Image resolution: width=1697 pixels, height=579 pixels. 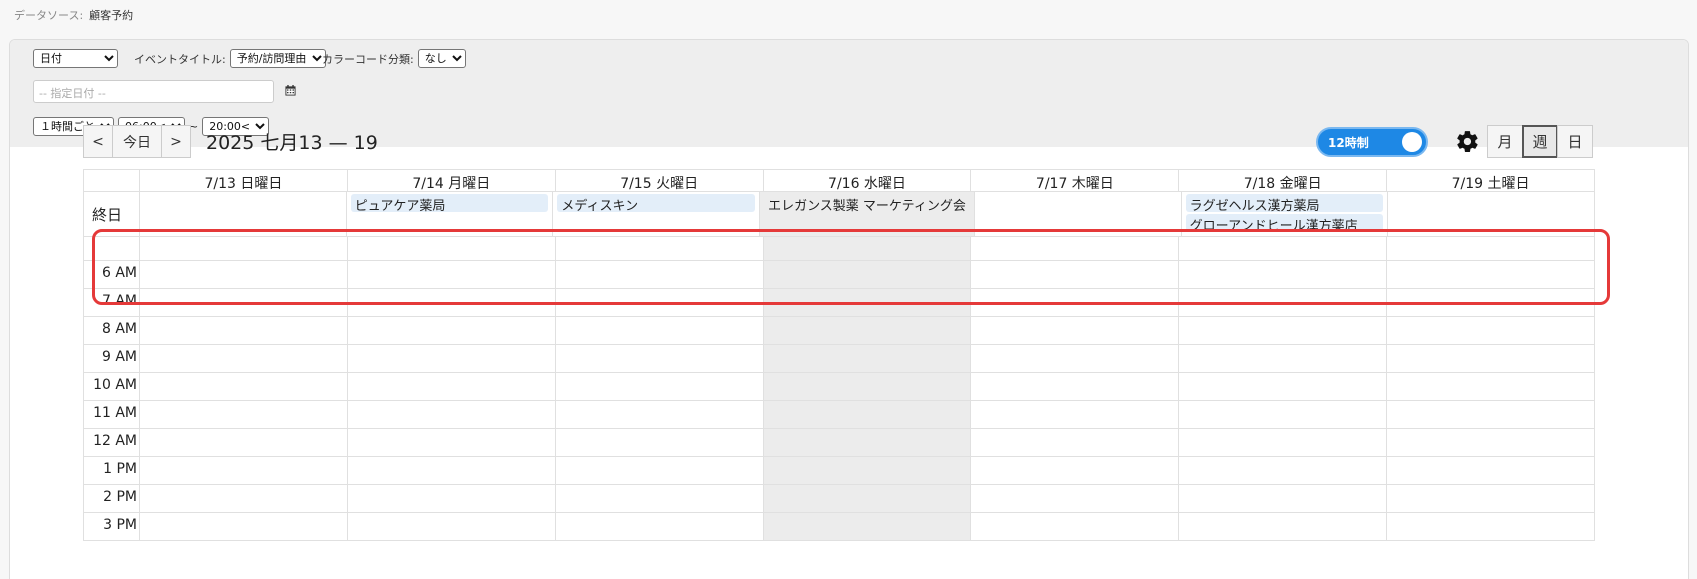 I want to click on next-button: >, so click(x=176, y=141).